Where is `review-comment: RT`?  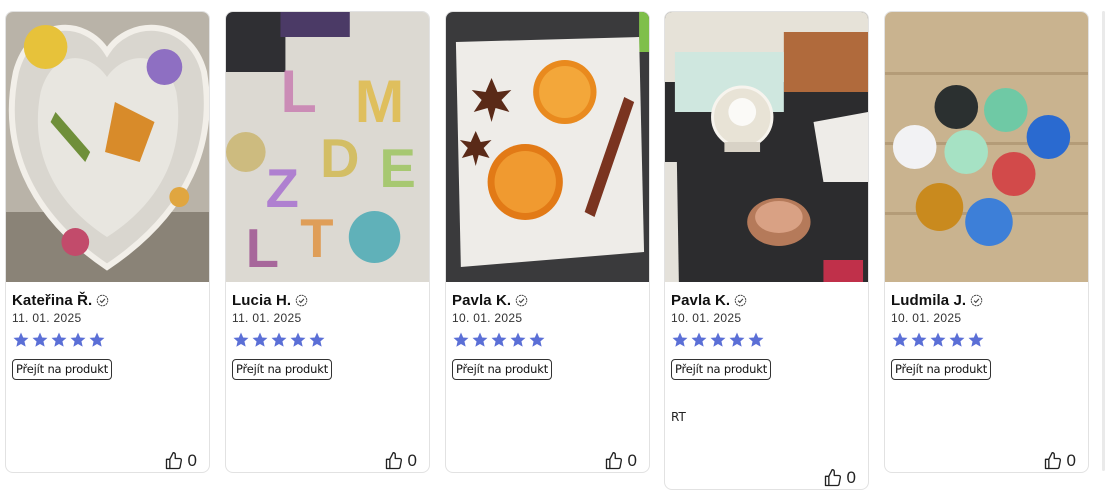 review-comment: RT is located at coordinates (678, 417).